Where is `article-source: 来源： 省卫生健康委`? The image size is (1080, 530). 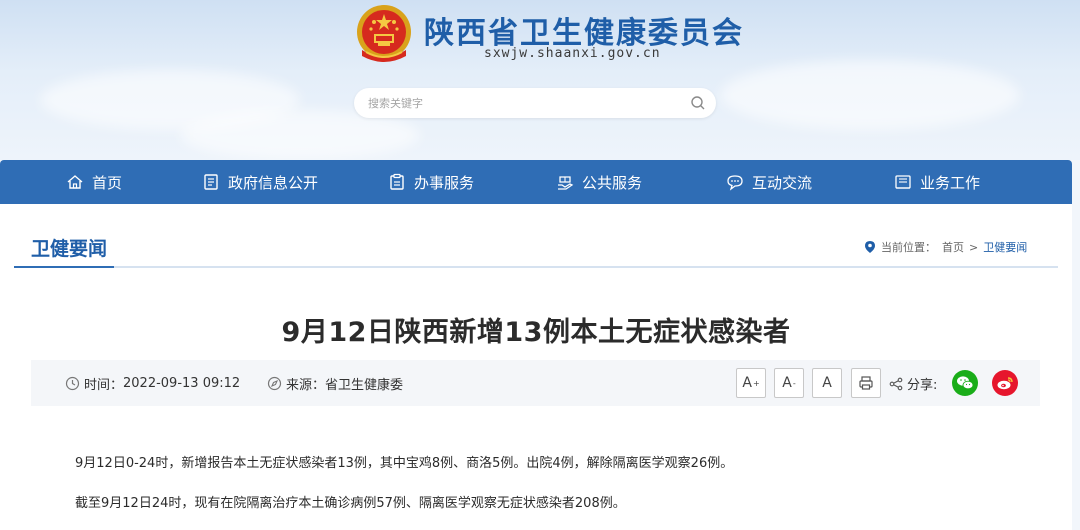 article-source: 来源： 省卫生健康委 is located at coordinates (335, 383).